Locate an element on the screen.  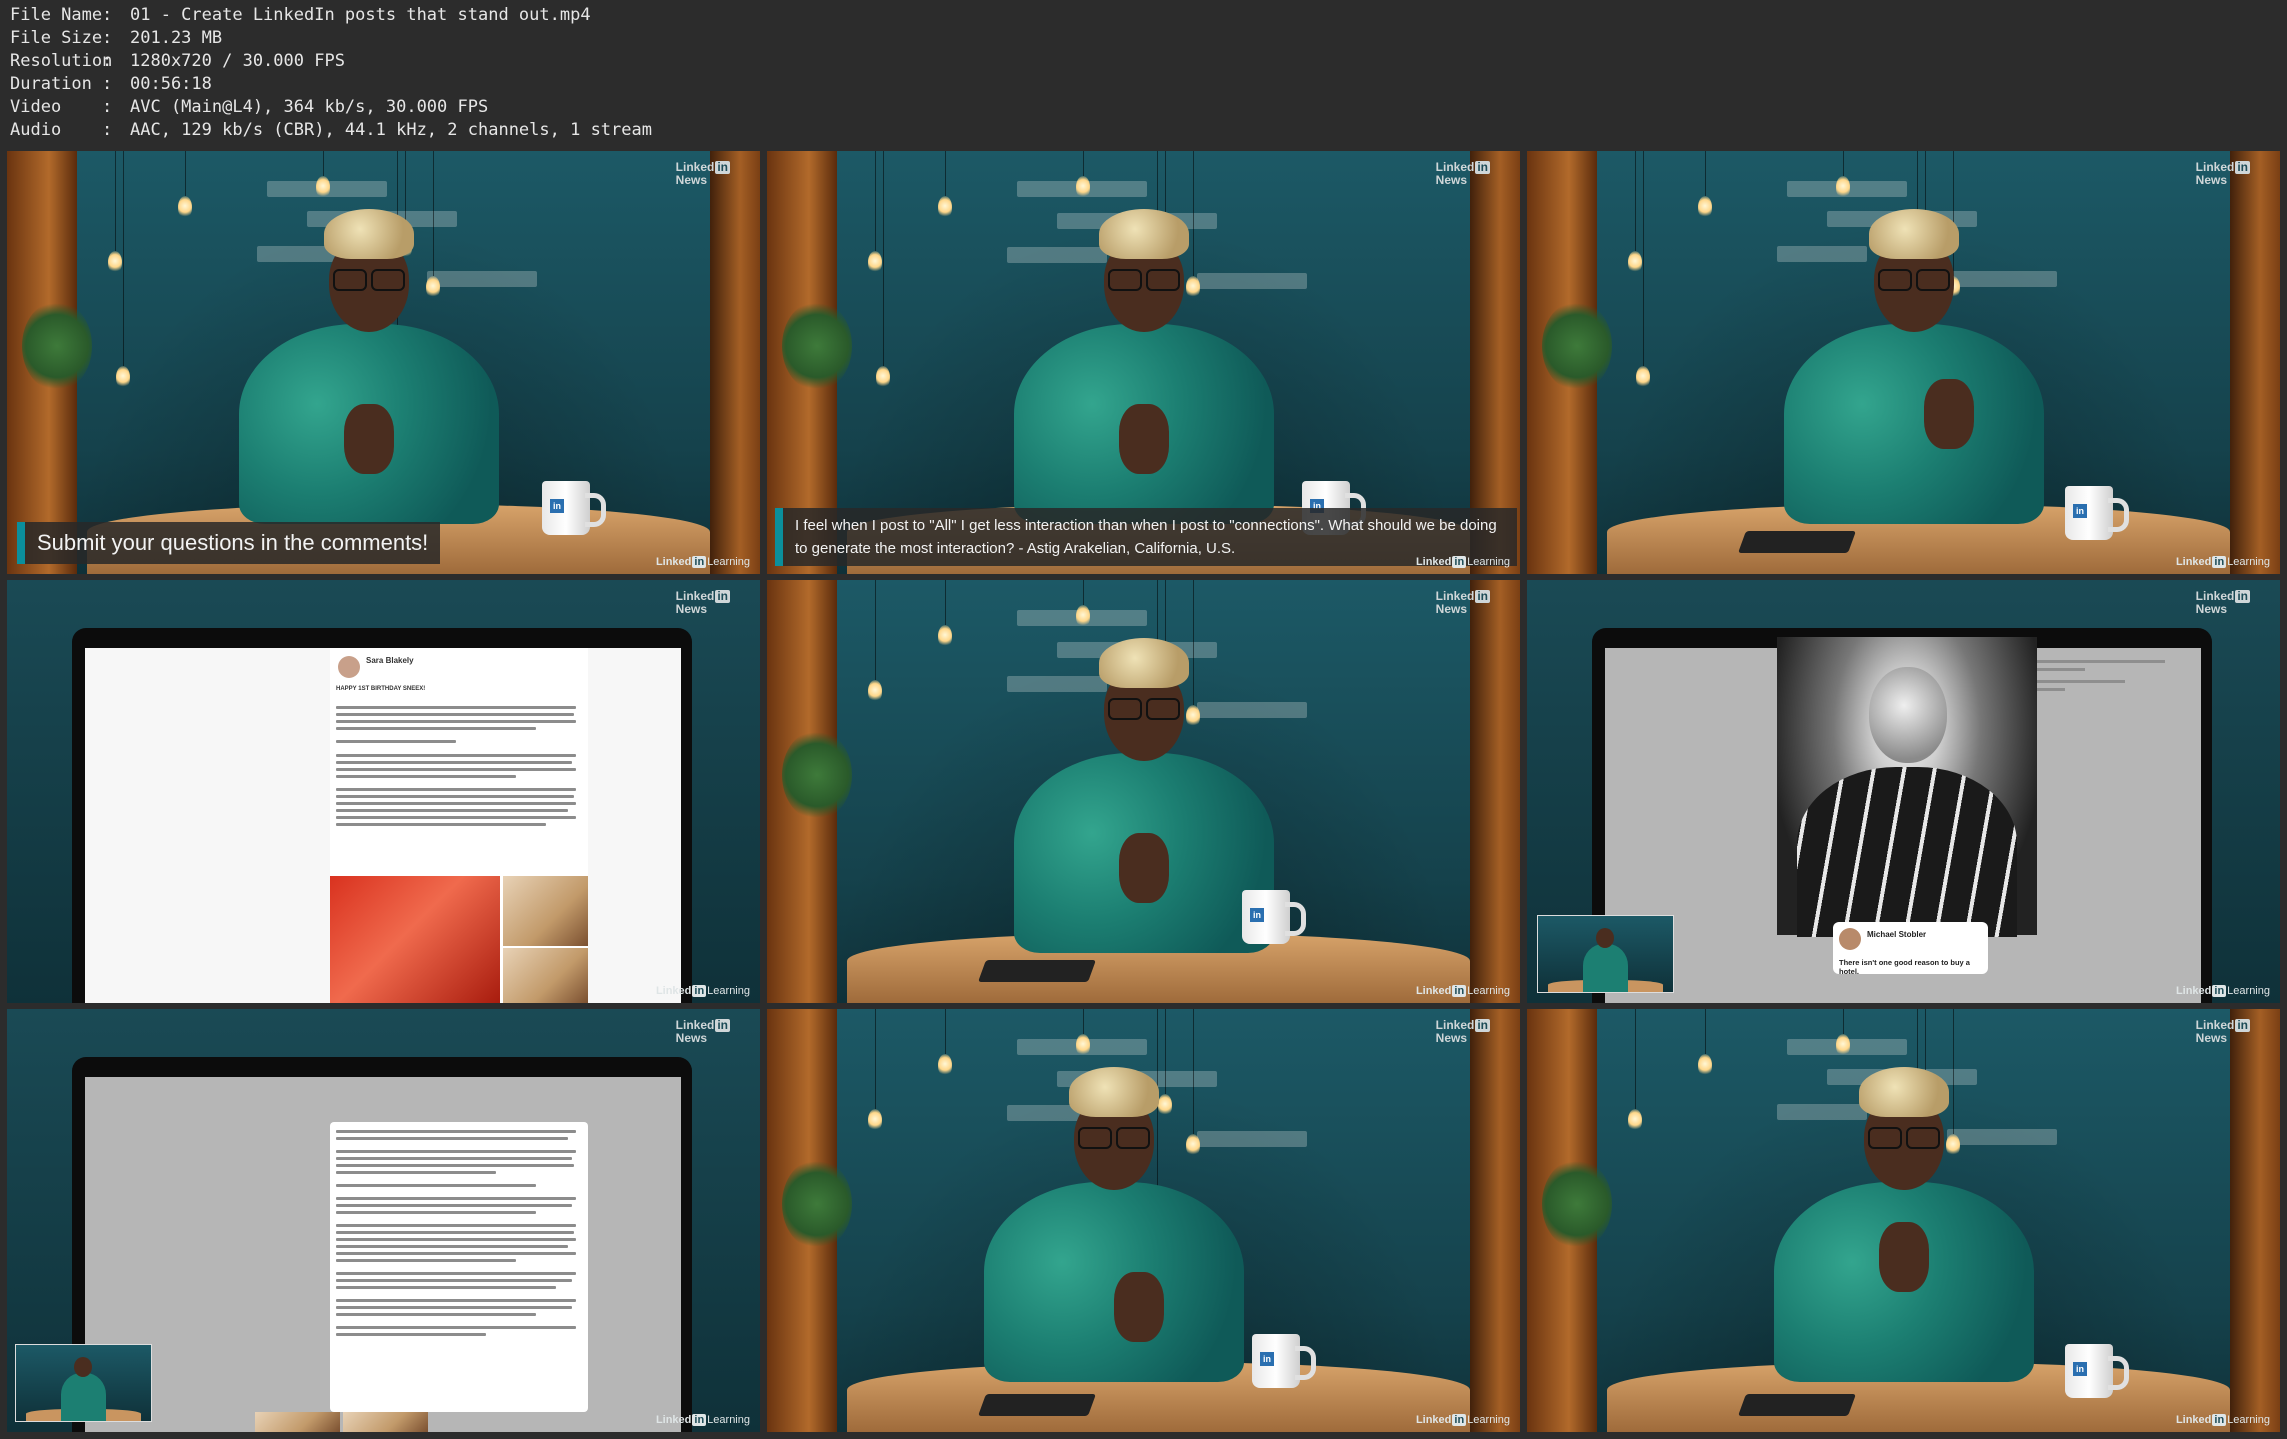
linkedin-post: Sara Blakely HAPPY 1ST BIRTHDAY SNEEX! is located at coordinates (459, 825).